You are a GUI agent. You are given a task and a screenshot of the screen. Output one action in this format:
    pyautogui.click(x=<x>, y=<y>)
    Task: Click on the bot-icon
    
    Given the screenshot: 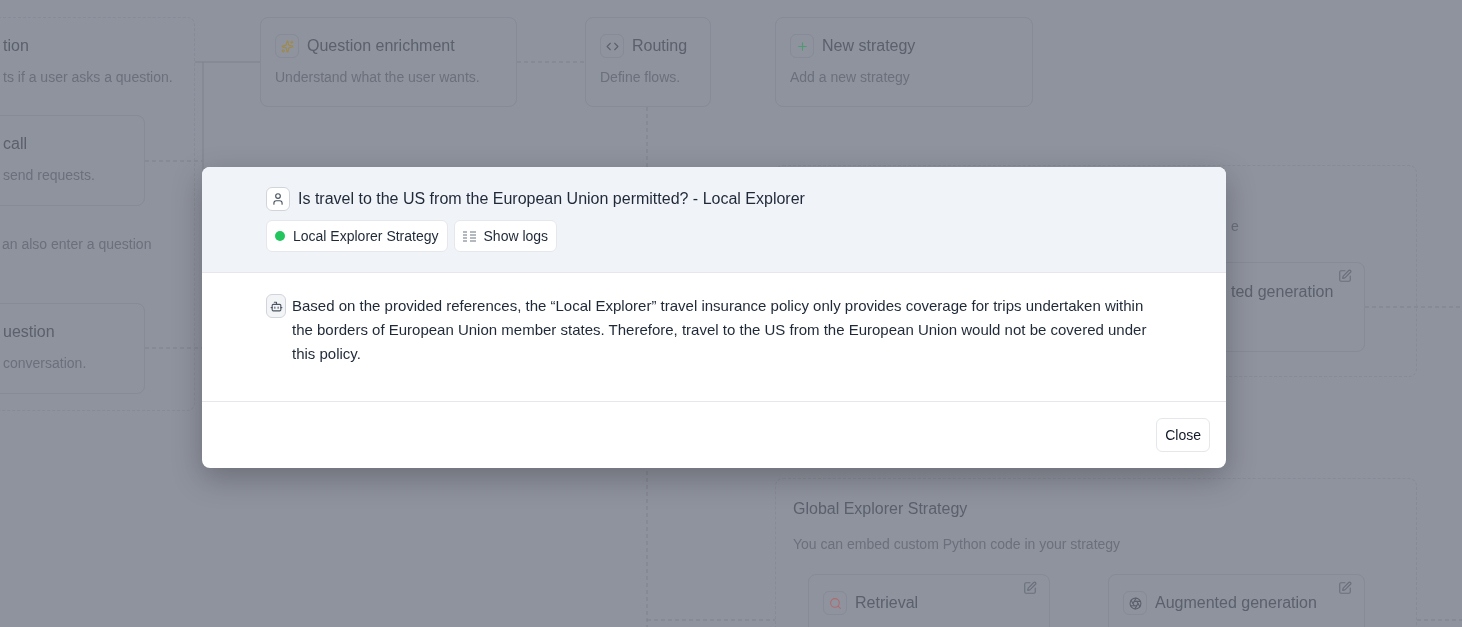 What is the action you would take?
    pyautogui.click(x=276, y=306)
    